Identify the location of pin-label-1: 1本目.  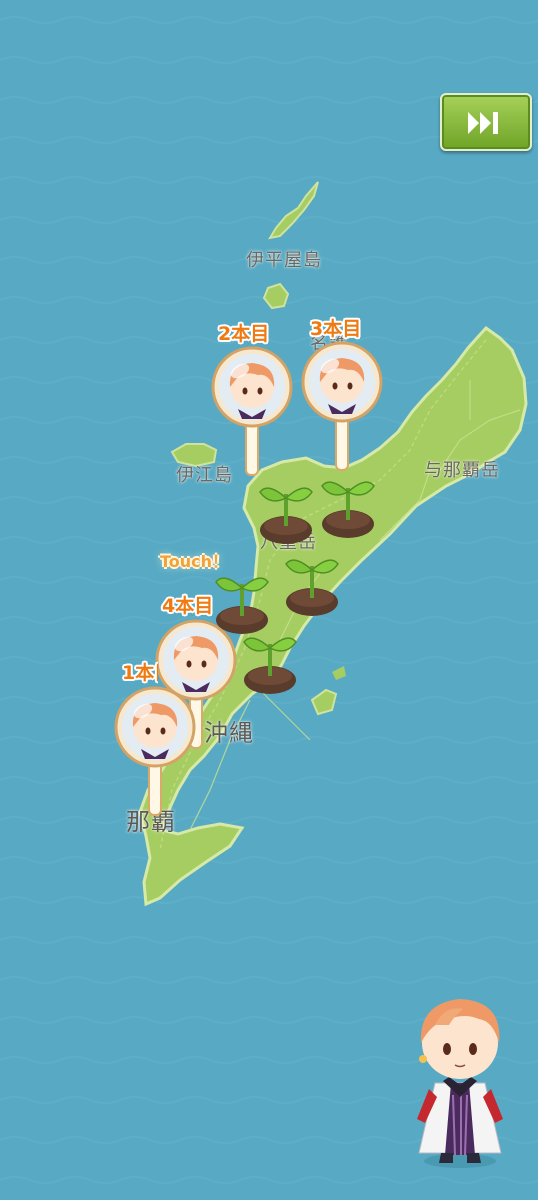
(140, 673).